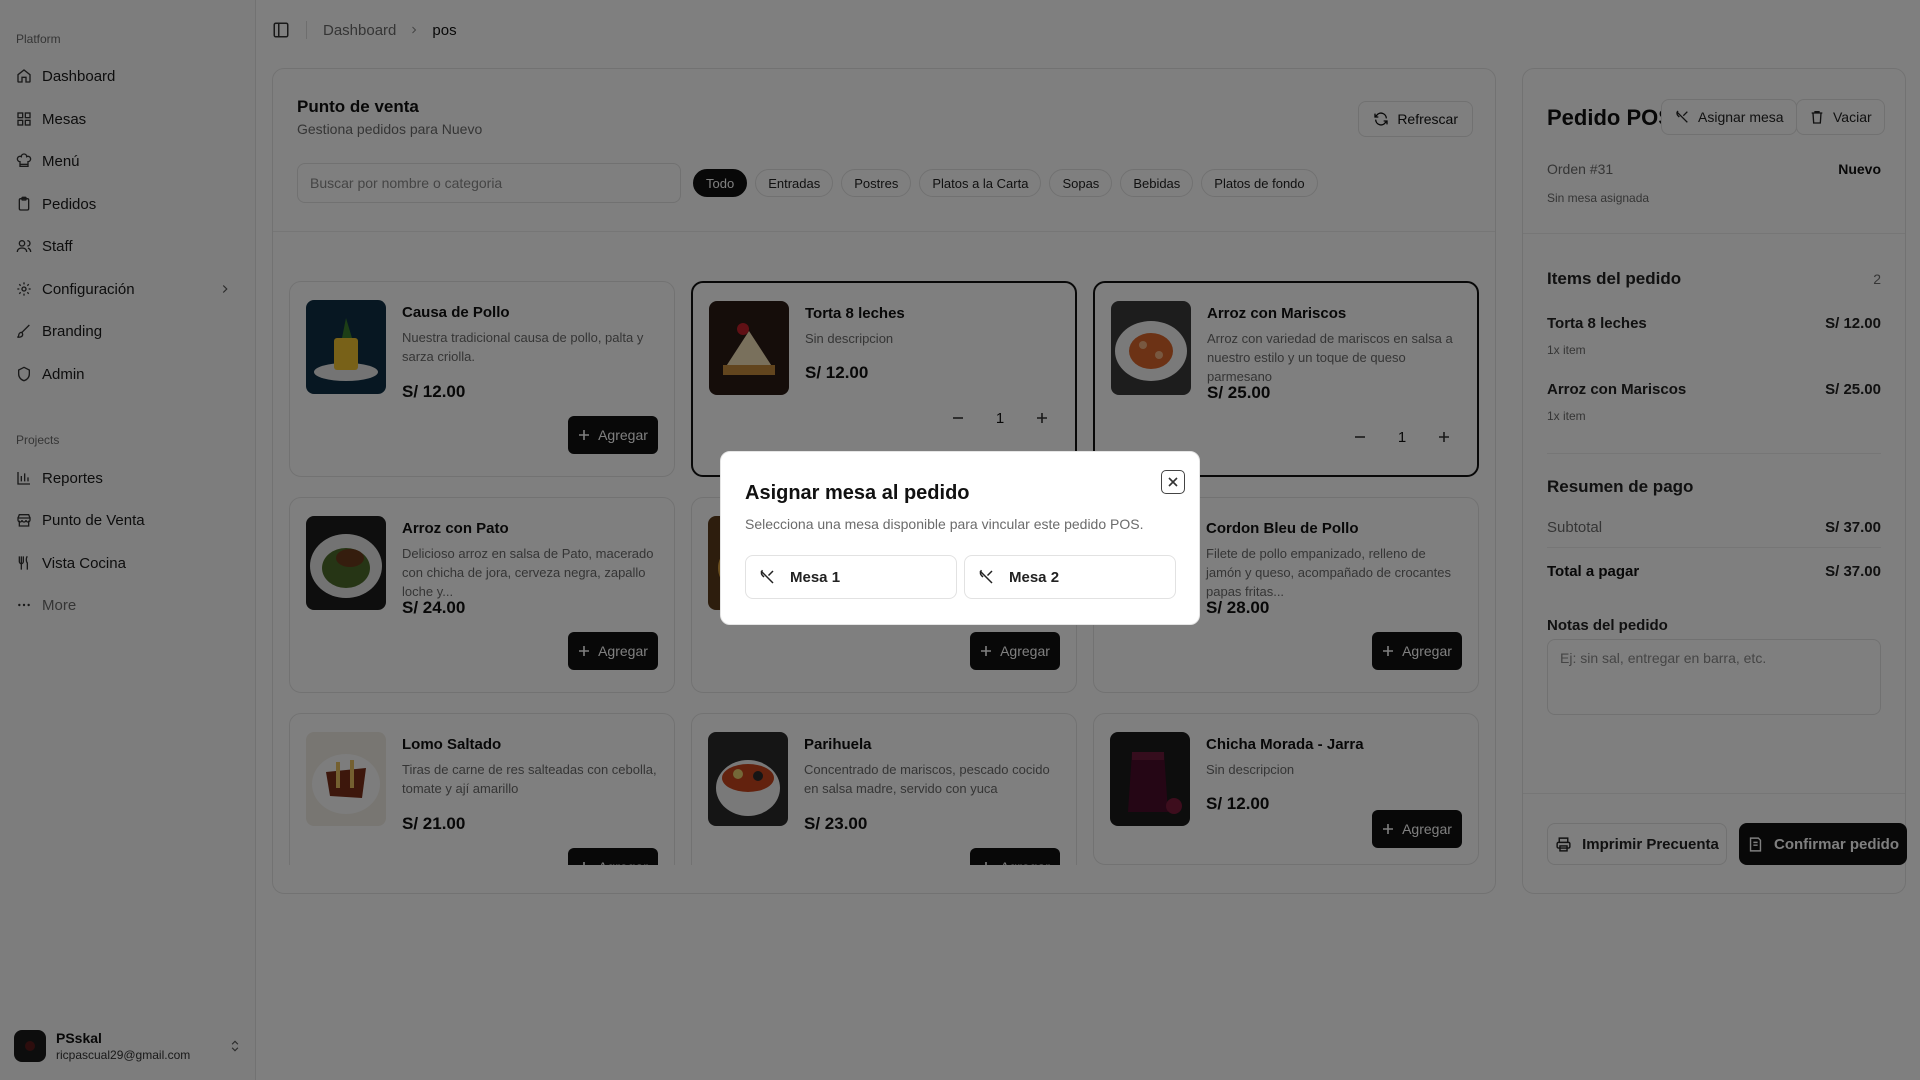 This screenshot has height=1080, width=1920. I want to click on table-option-mesa-2: Mesa 2, so click(1070, 577).